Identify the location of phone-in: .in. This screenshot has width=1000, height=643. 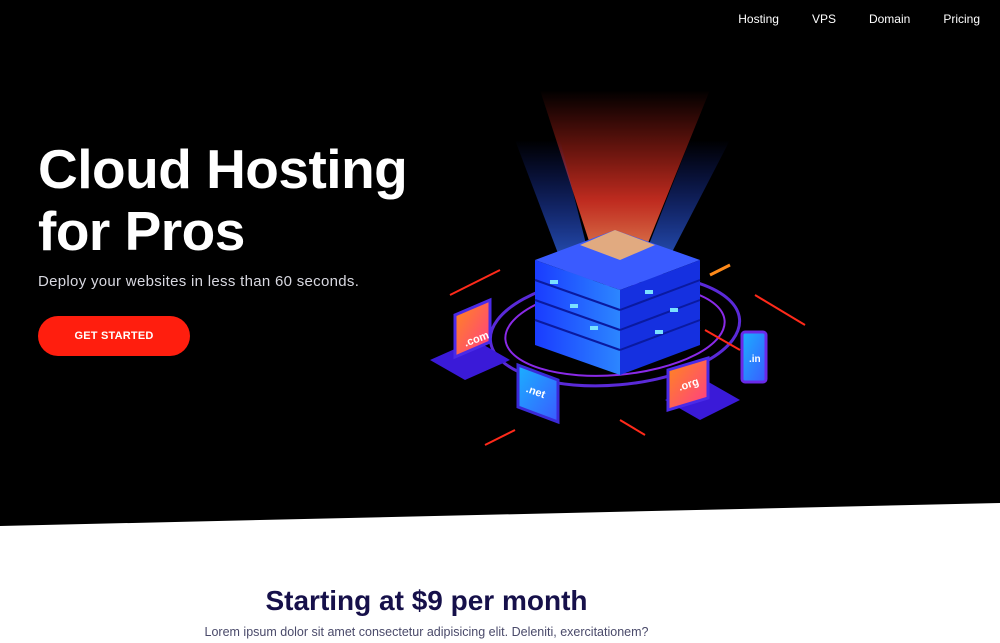
(754, 357).